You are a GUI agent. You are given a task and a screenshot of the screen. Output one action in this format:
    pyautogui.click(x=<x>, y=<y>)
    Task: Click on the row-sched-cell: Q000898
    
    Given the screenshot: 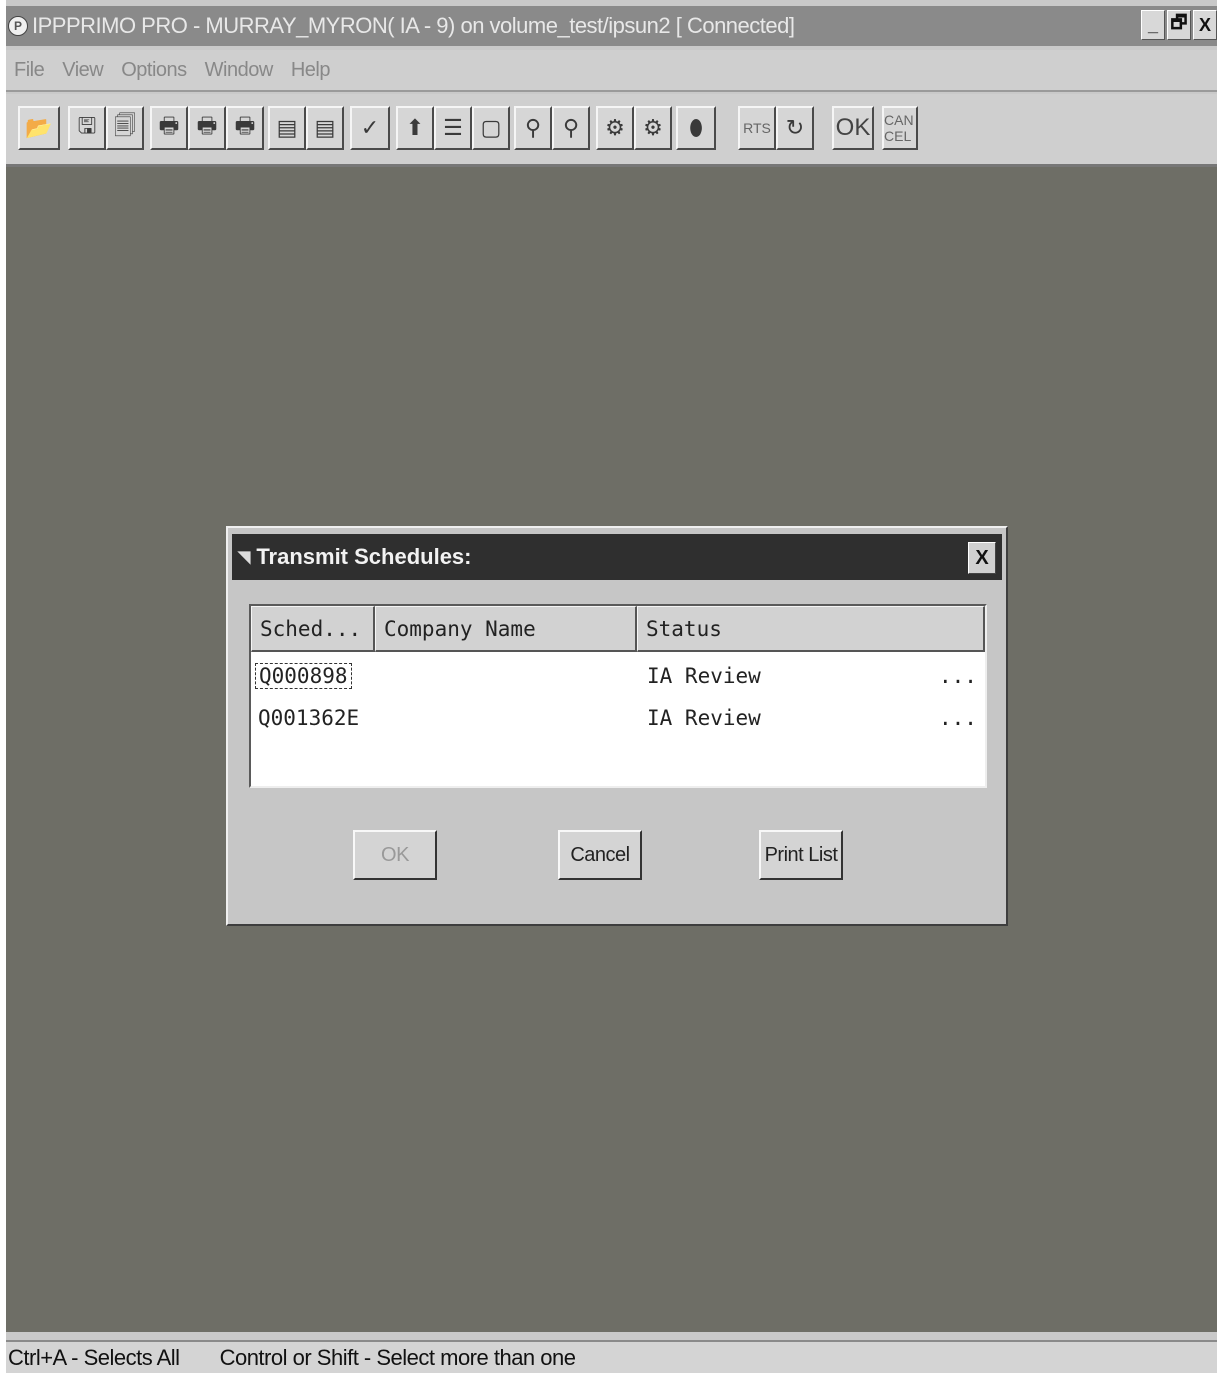 What is the action you would take?
    pyautogui.click(x=303, y=676)
    